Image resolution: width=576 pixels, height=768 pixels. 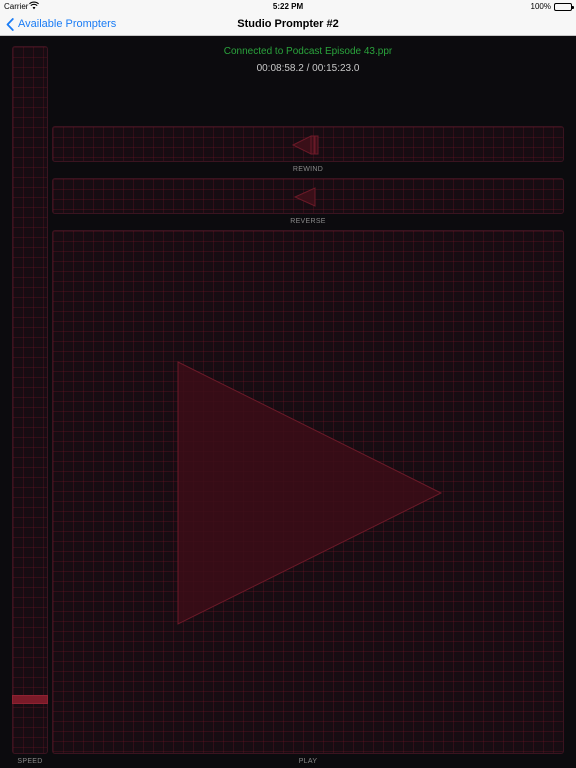 I want to click on battery-icon, so click(x=564, y=6).